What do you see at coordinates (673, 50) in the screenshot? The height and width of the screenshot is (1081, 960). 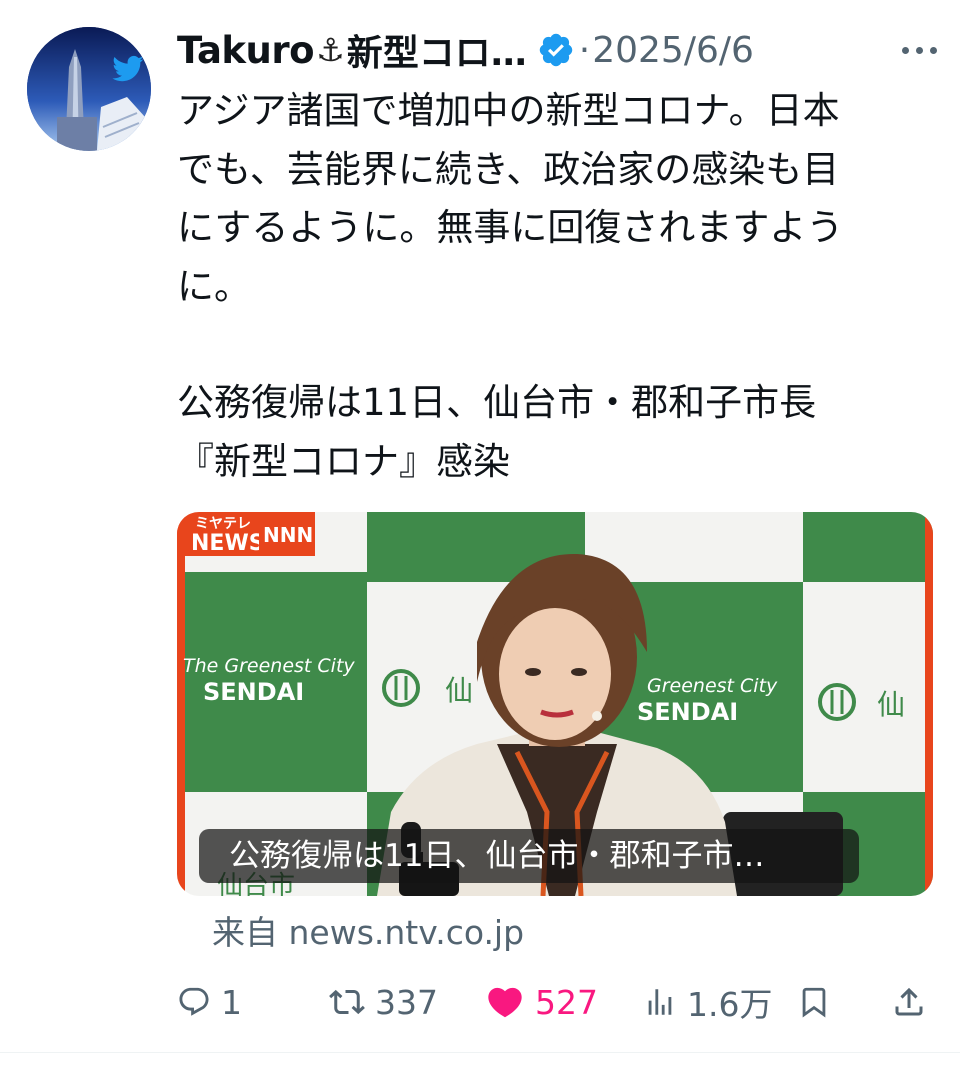 I see `tweet-date: 2025/6/6` at bounding box center [673, 50].